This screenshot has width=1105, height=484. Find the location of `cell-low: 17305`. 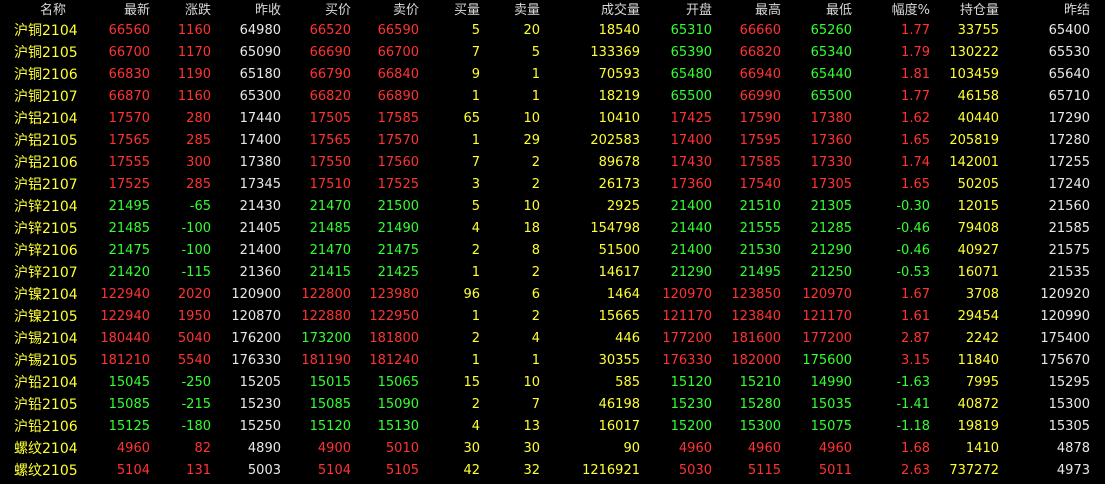

cell-low: 17305 is located at coordinates (831, 184).